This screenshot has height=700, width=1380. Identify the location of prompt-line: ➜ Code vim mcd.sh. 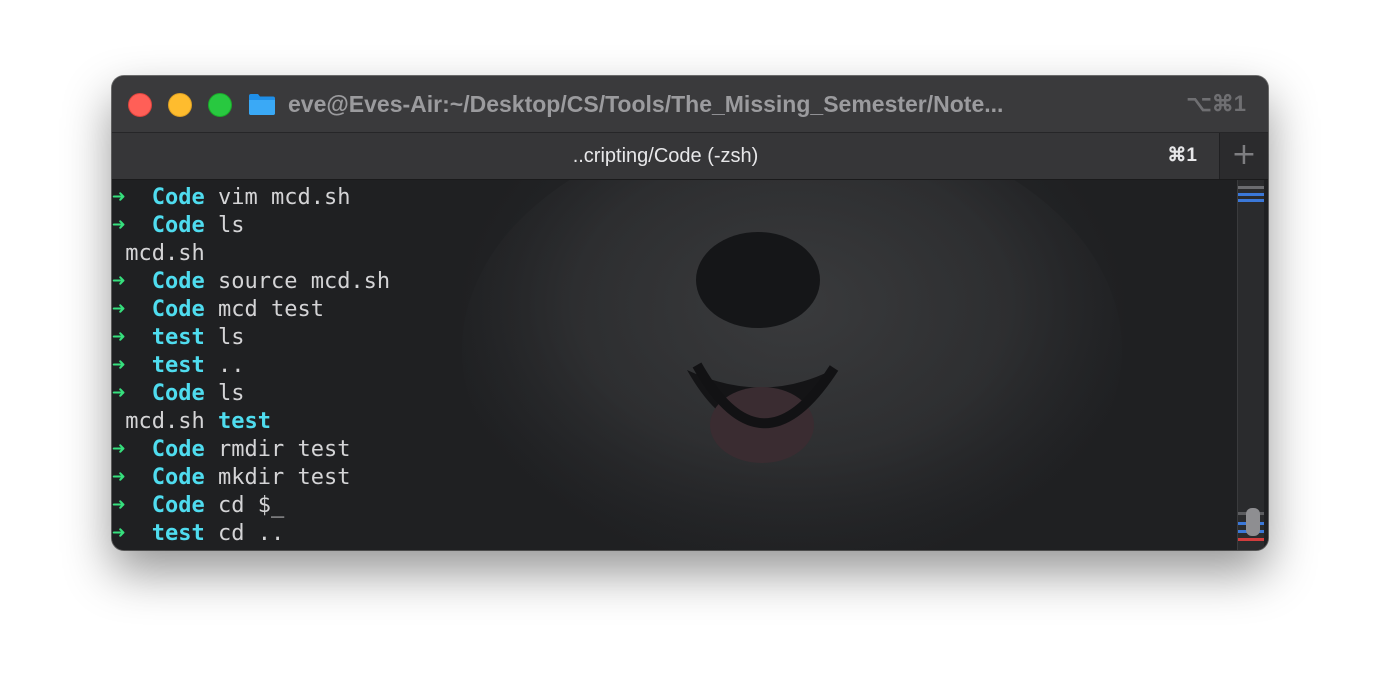
(251, 198).